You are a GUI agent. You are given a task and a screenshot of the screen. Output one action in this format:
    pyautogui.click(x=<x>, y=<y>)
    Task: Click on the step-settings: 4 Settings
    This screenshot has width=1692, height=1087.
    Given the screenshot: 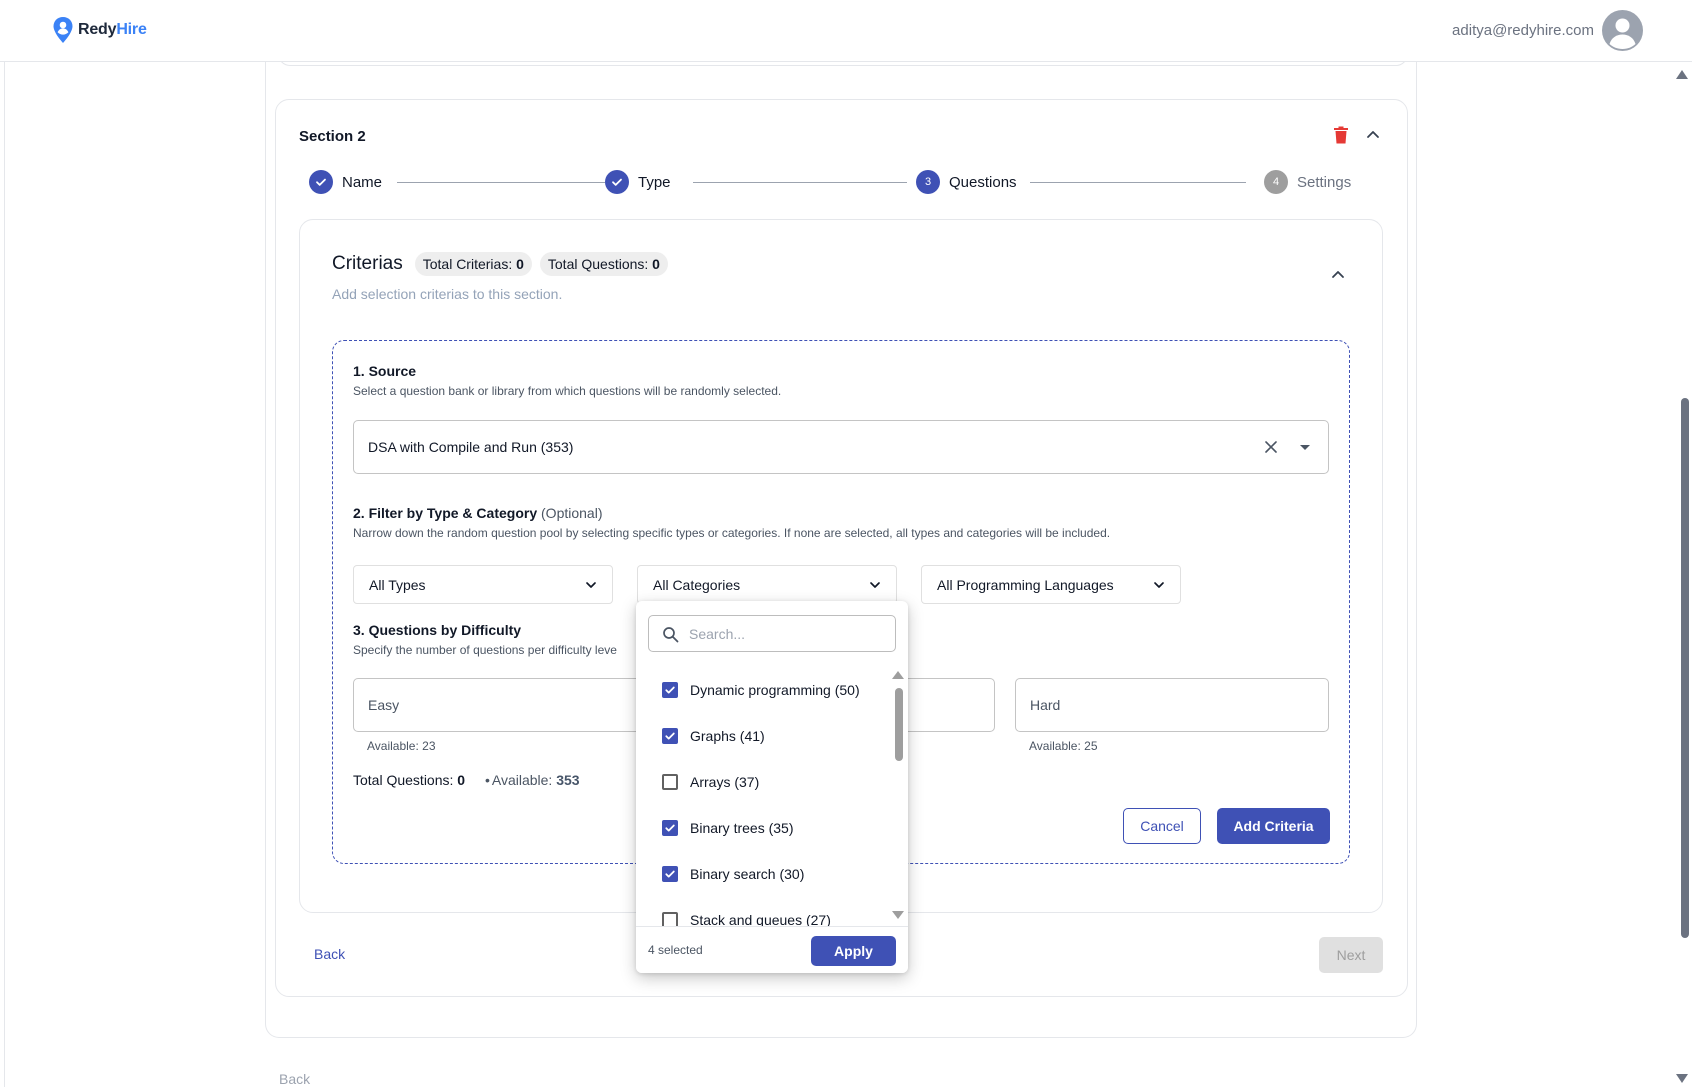 What is the action you would take?
    pyautogui.click(x=1312, y=182)
    